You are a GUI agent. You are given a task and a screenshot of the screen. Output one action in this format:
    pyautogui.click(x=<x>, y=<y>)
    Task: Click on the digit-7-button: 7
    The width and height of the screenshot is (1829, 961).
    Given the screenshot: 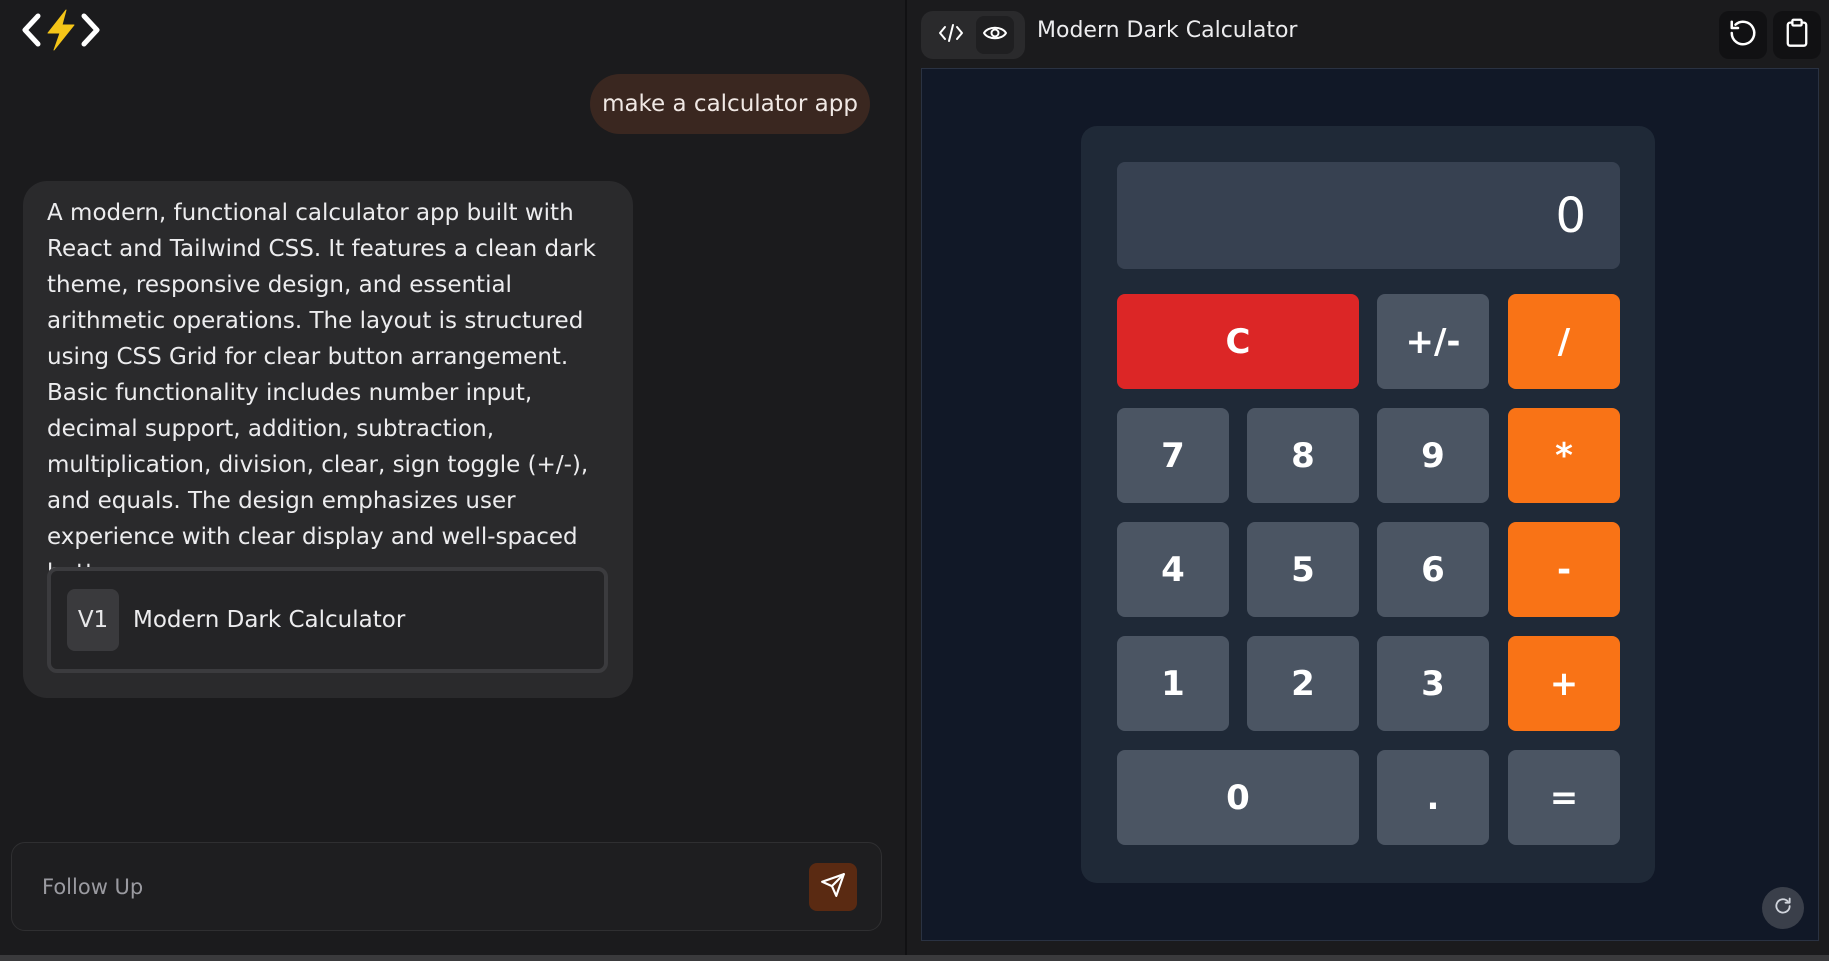 What is the action you would take?
    pyautogui.click(x=1173, y=455)
    